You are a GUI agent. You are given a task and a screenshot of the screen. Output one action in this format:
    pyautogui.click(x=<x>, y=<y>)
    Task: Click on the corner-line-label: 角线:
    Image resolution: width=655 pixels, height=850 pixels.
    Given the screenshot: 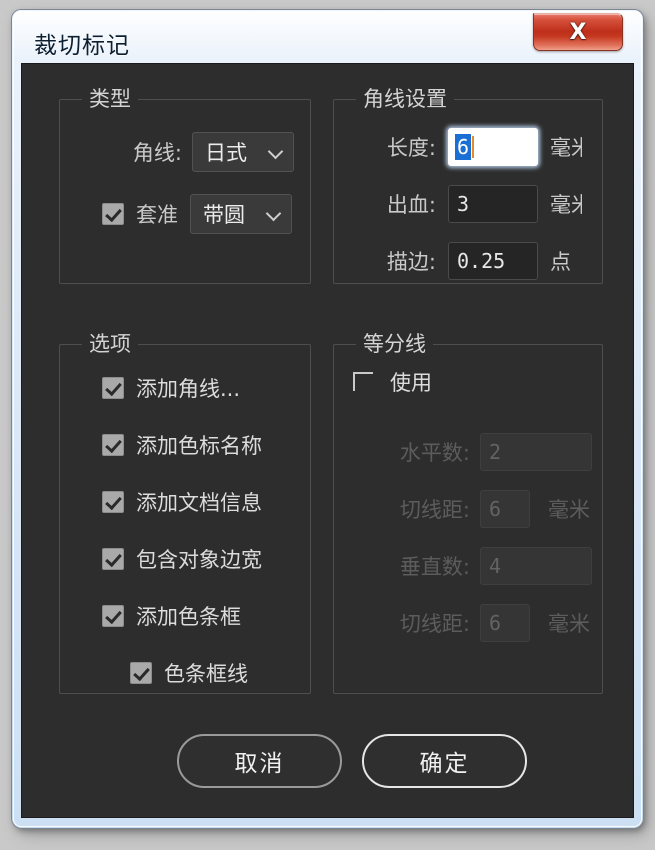 What is the action you would take?
    pyautogui.click(x=157, y=153)
    